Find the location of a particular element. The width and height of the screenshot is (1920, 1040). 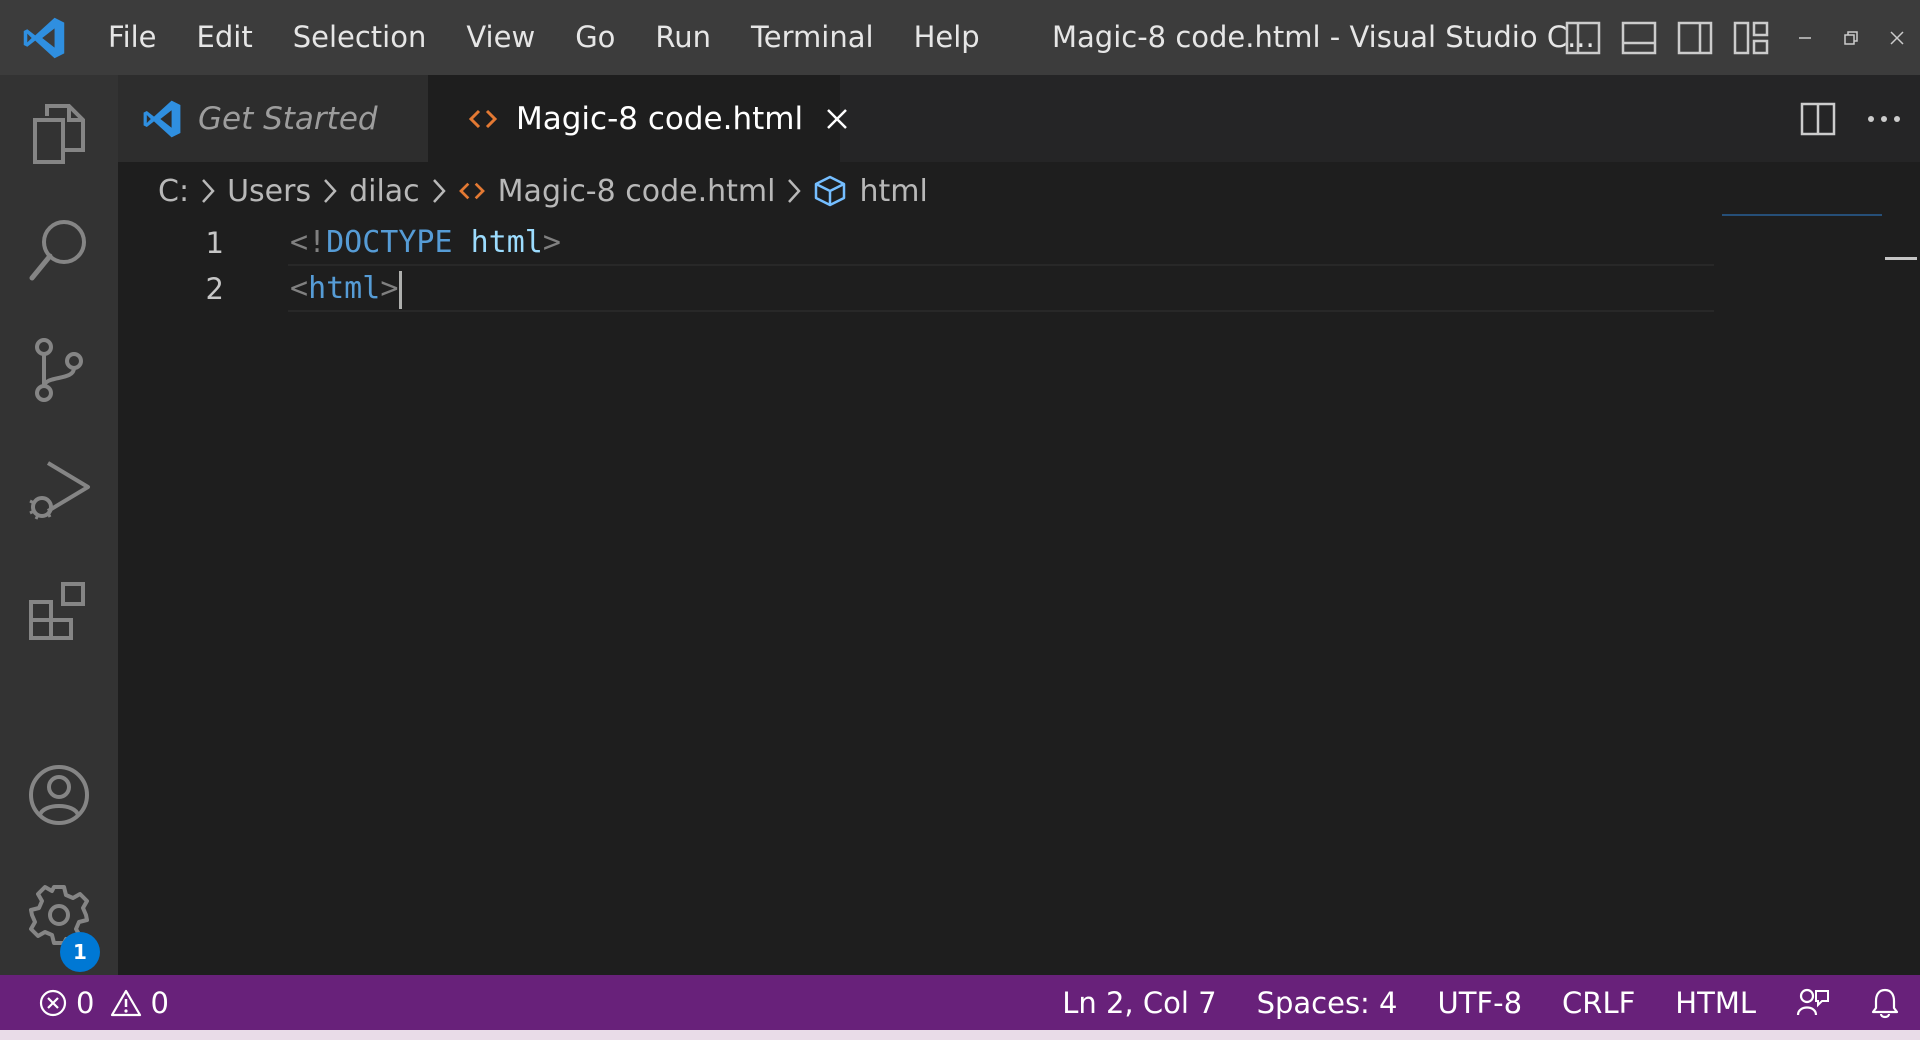

tab-label: Get Started is located at coordinates (288, 118).